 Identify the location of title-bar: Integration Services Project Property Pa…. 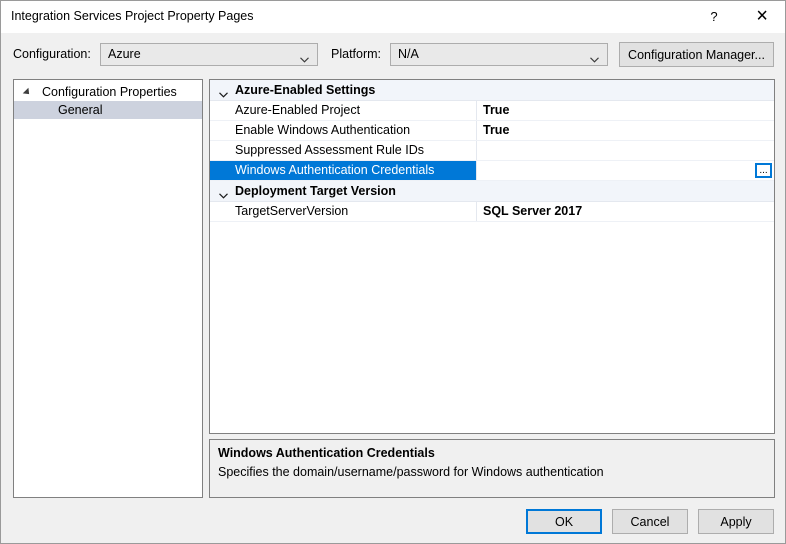
(393, 17).